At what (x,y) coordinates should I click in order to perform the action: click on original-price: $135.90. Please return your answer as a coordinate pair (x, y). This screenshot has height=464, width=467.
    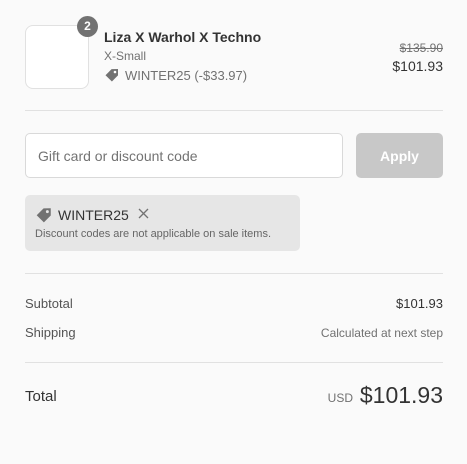
    Looking at the image, I should click on (421, 48).